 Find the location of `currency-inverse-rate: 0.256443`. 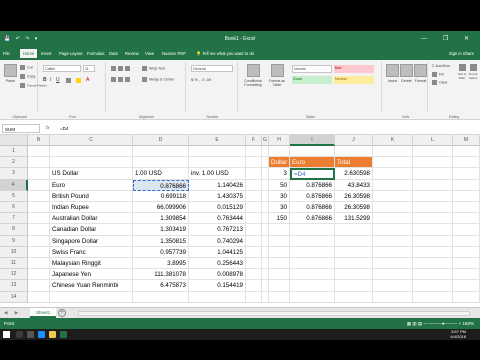

currency-inverse-rate: 0.256443 is located at coordinates (217, 264).